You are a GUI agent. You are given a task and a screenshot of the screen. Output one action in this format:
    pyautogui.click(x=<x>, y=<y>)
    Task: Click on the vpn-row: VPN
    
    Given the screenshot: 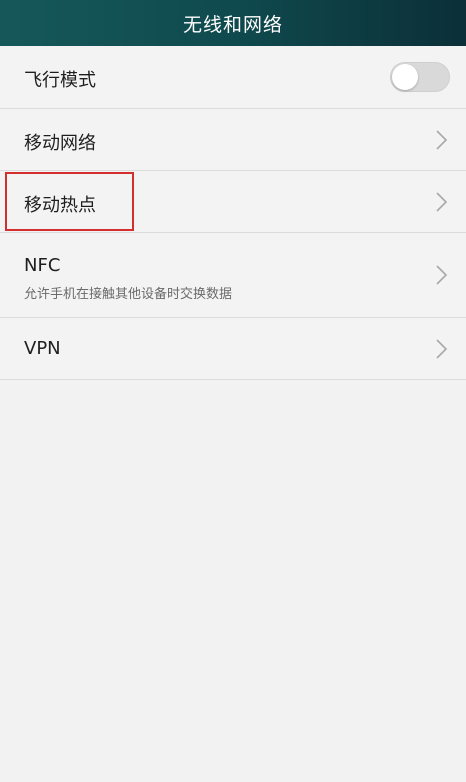 What is the action you would take?
    pyautogui.click(x=233, y=349)
    